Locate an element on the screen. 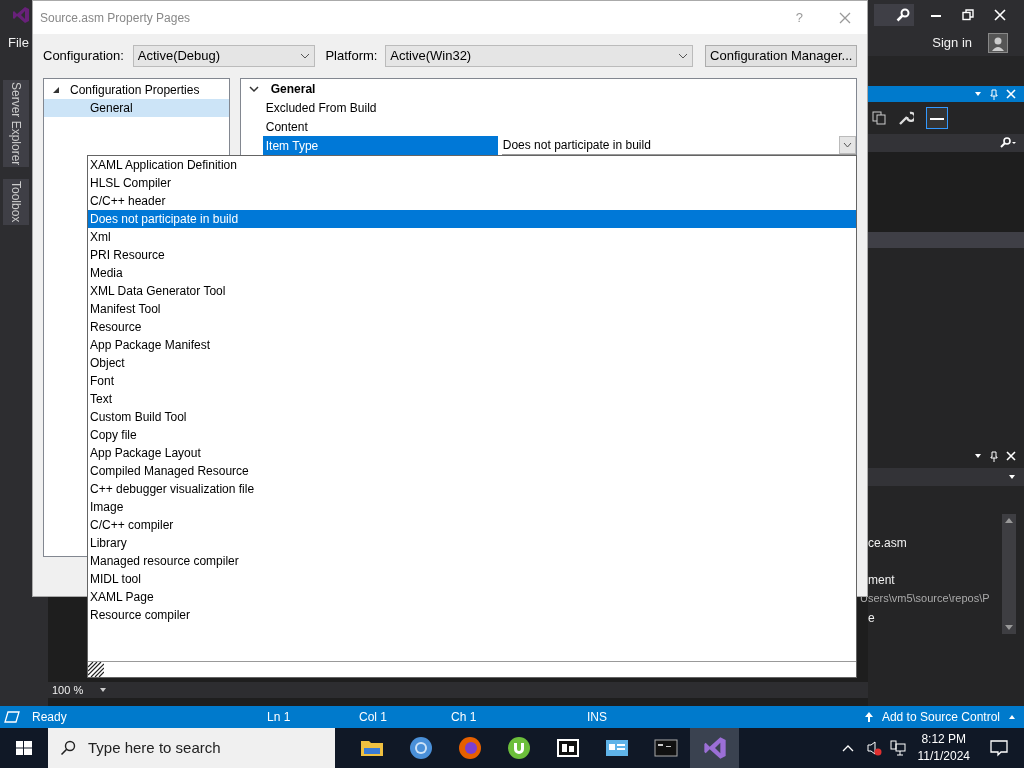 Image resolution: width=1024 pixels, height=768 pixels. dropdown-option: XAML Application Definition is located at coordinates (472, 165).